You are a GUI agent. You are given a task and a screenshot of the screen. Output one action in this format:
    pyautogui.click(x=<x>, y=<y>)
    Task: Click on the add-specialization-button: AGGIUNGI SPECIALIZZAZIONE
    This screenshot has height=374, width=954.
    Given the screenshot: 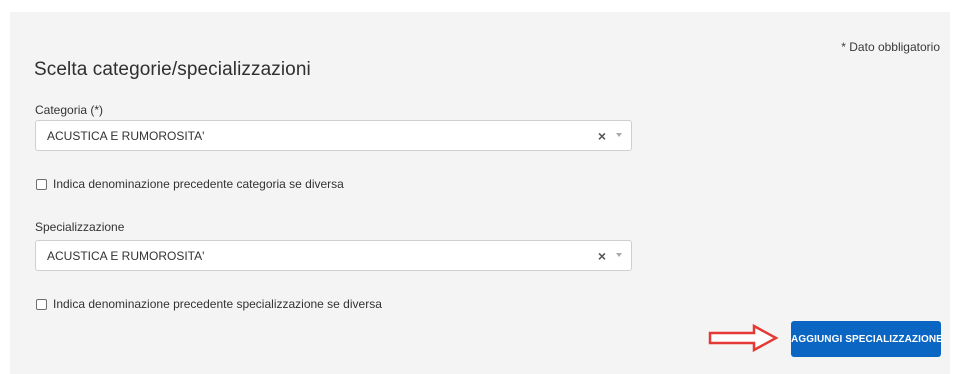 What is the action you would take?
    pyautogui.click(x=867, y=339)
    